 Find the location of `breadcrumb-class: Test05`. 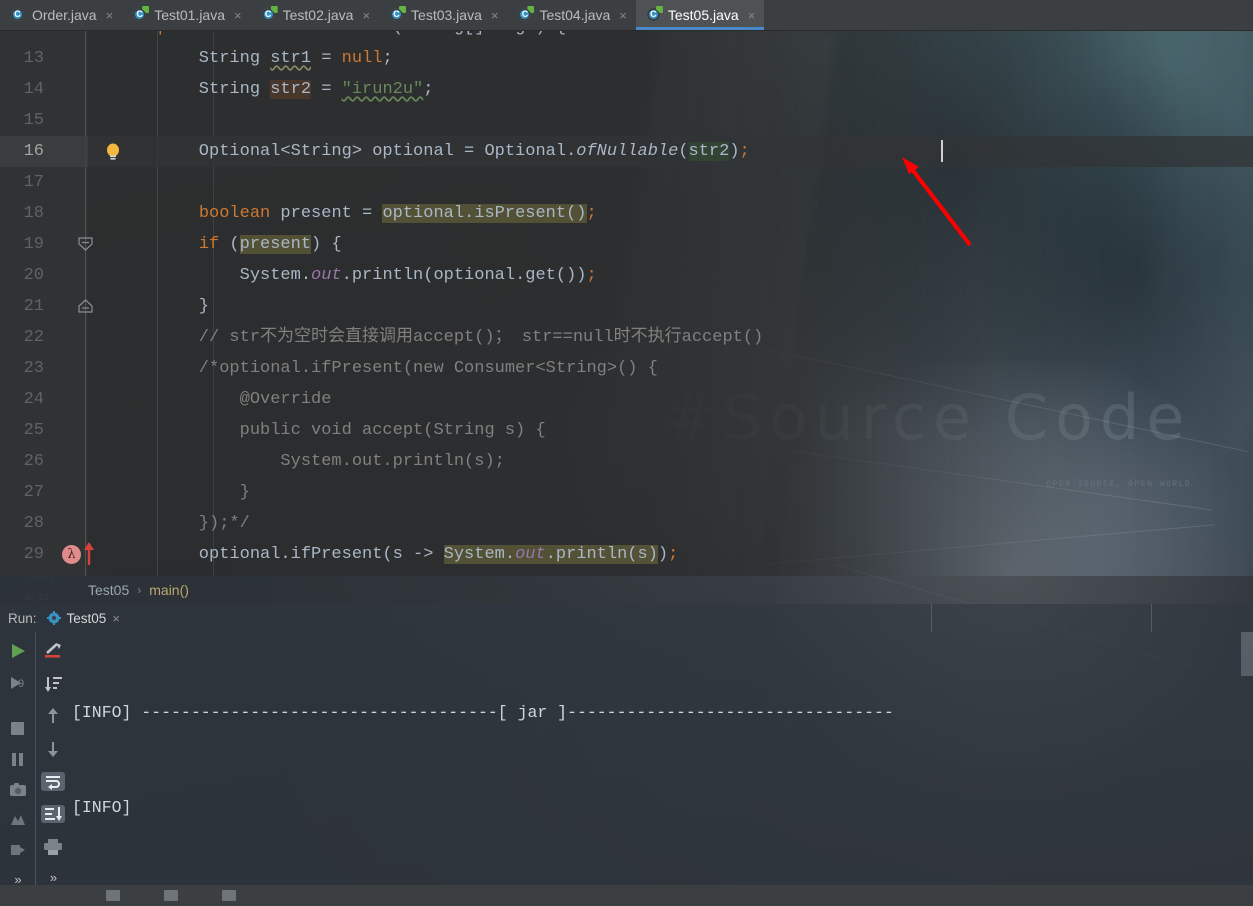

breadcrumb-class: Test05 is located at coordinates (108, 590).